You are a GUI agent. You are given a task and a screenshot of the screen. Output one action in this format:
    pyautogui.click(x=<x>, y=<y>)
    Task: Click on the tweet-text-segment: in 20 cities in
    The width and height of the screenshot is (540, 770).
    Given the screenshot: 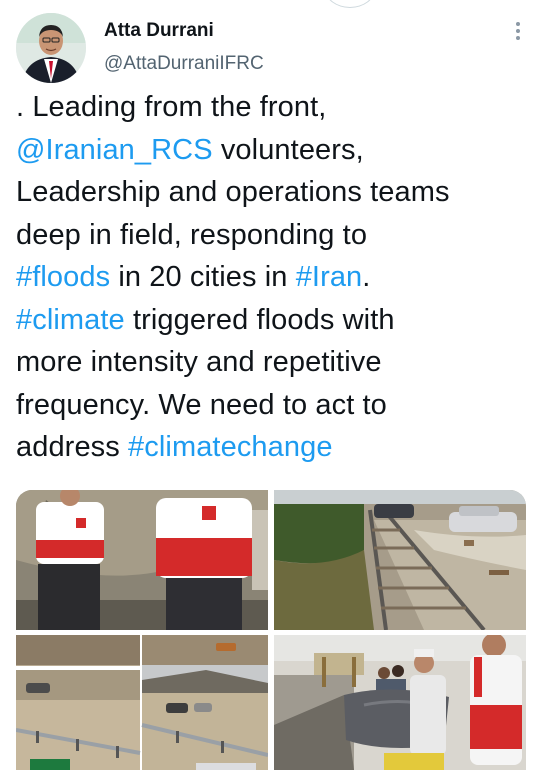 What is the action you would take?
    pyautogui.click(x=203, y=277)
    